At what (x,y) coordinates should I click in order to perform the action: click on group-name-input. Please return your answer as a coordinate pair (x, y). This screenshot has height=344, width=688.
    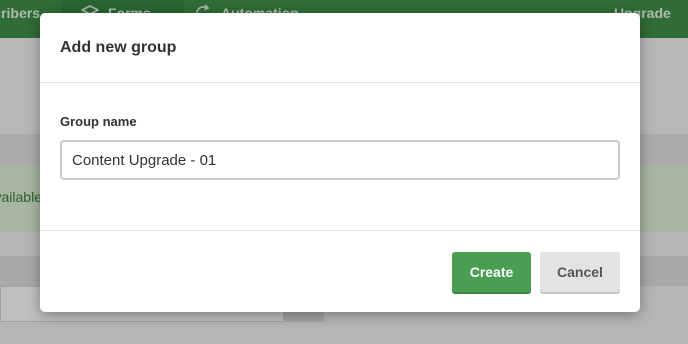
    Looking at the image, I should click on (340, 160).